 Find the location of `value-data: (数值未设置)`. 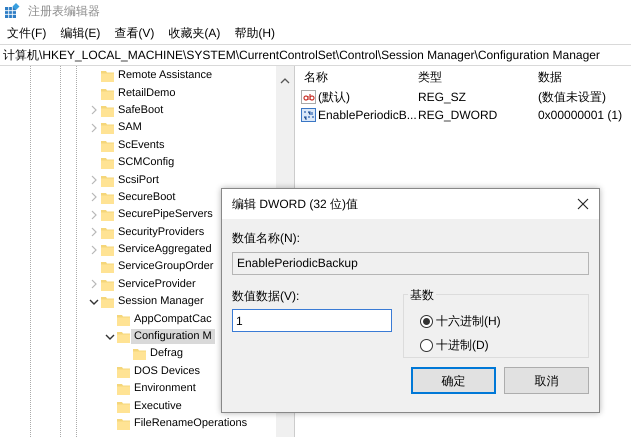

value-data: (数值未设置) is located at coordinates (572, 97).